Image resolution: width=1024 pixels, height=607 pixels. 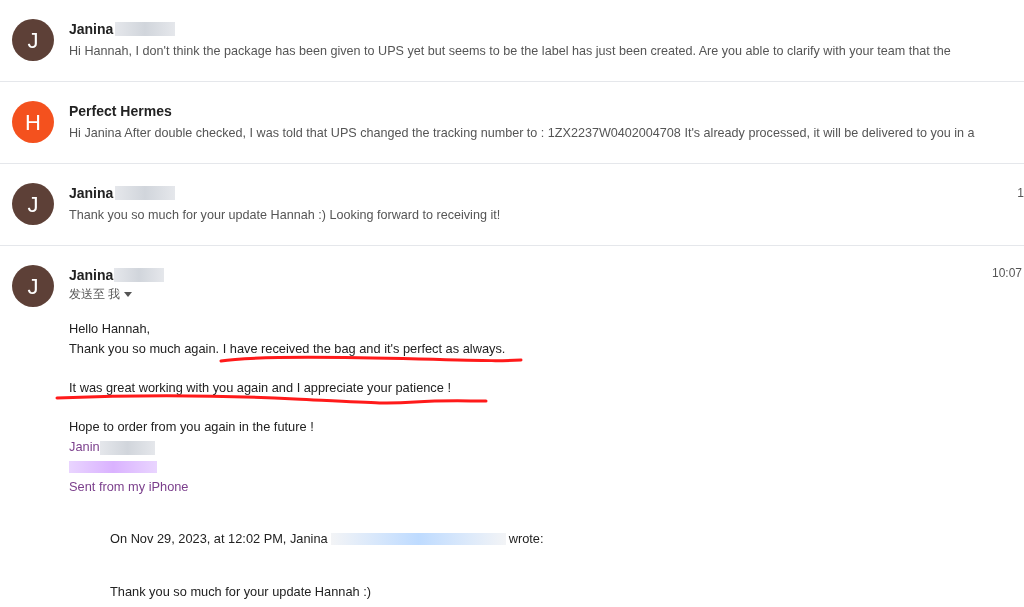 I want to click on body-text: Hope to order from you again in the future !, so click(x=191, y=427).